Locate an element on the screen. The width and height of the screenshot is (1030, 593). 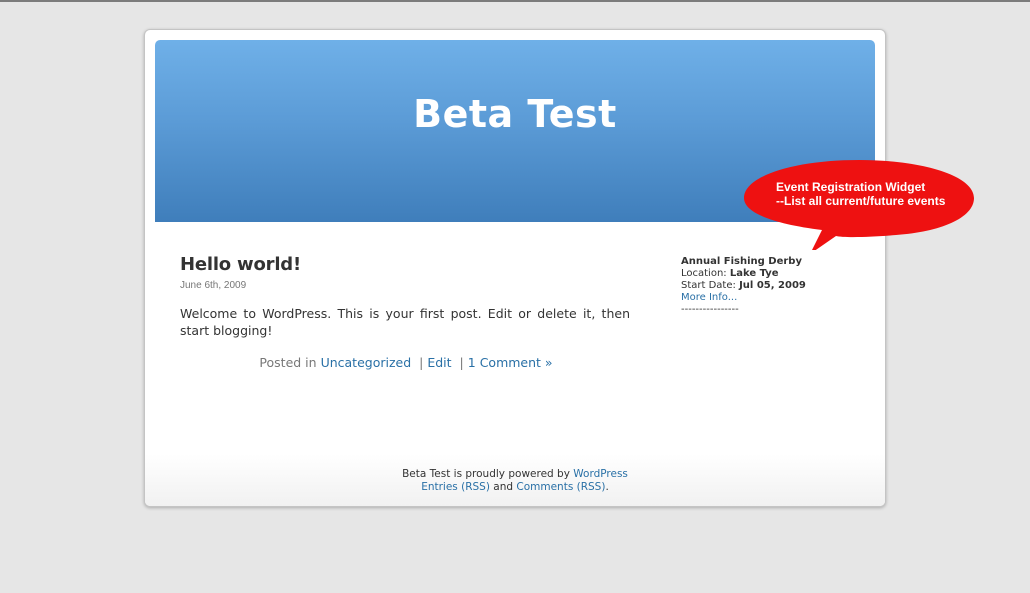
event-start-date: Start Date: Jul 05, 2009 is located at coordinates (776, 286).